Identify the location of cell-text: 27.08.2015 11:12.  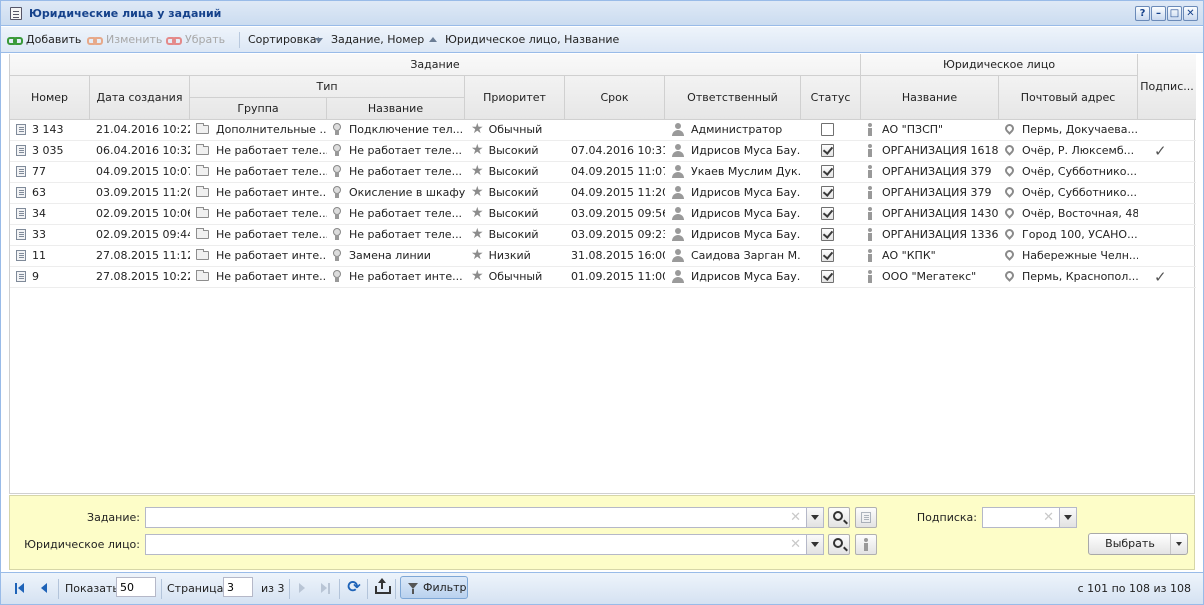
(143, 255).